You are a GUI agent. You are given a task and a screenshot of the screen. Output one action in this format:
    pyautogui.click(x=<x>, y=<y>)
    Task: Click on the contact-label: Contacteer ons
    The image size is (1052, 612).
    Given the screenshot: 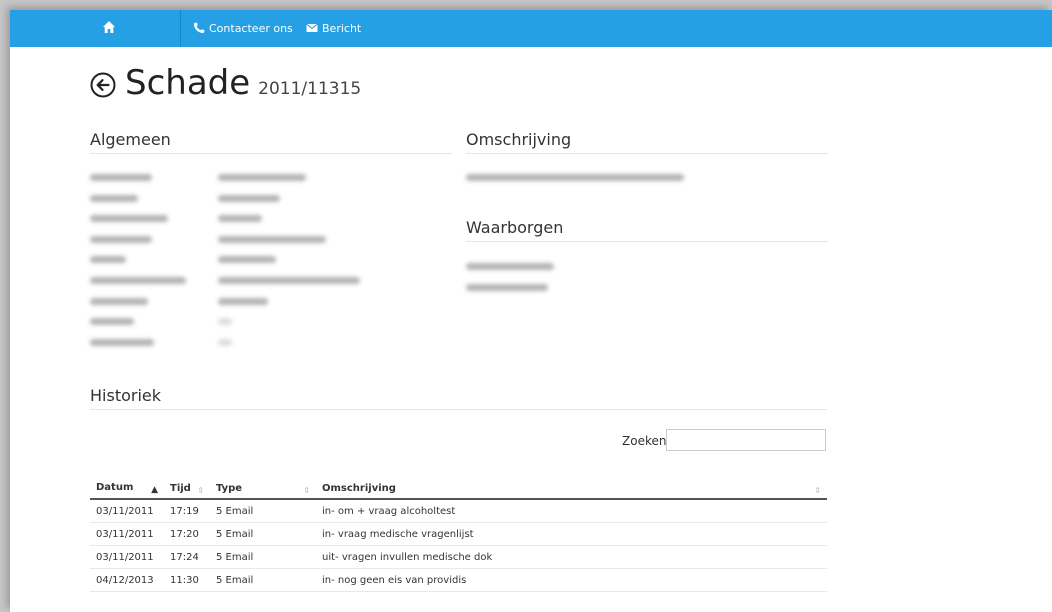 What is the action you would take?
    pyautogui.click(x=251, y=28)
    